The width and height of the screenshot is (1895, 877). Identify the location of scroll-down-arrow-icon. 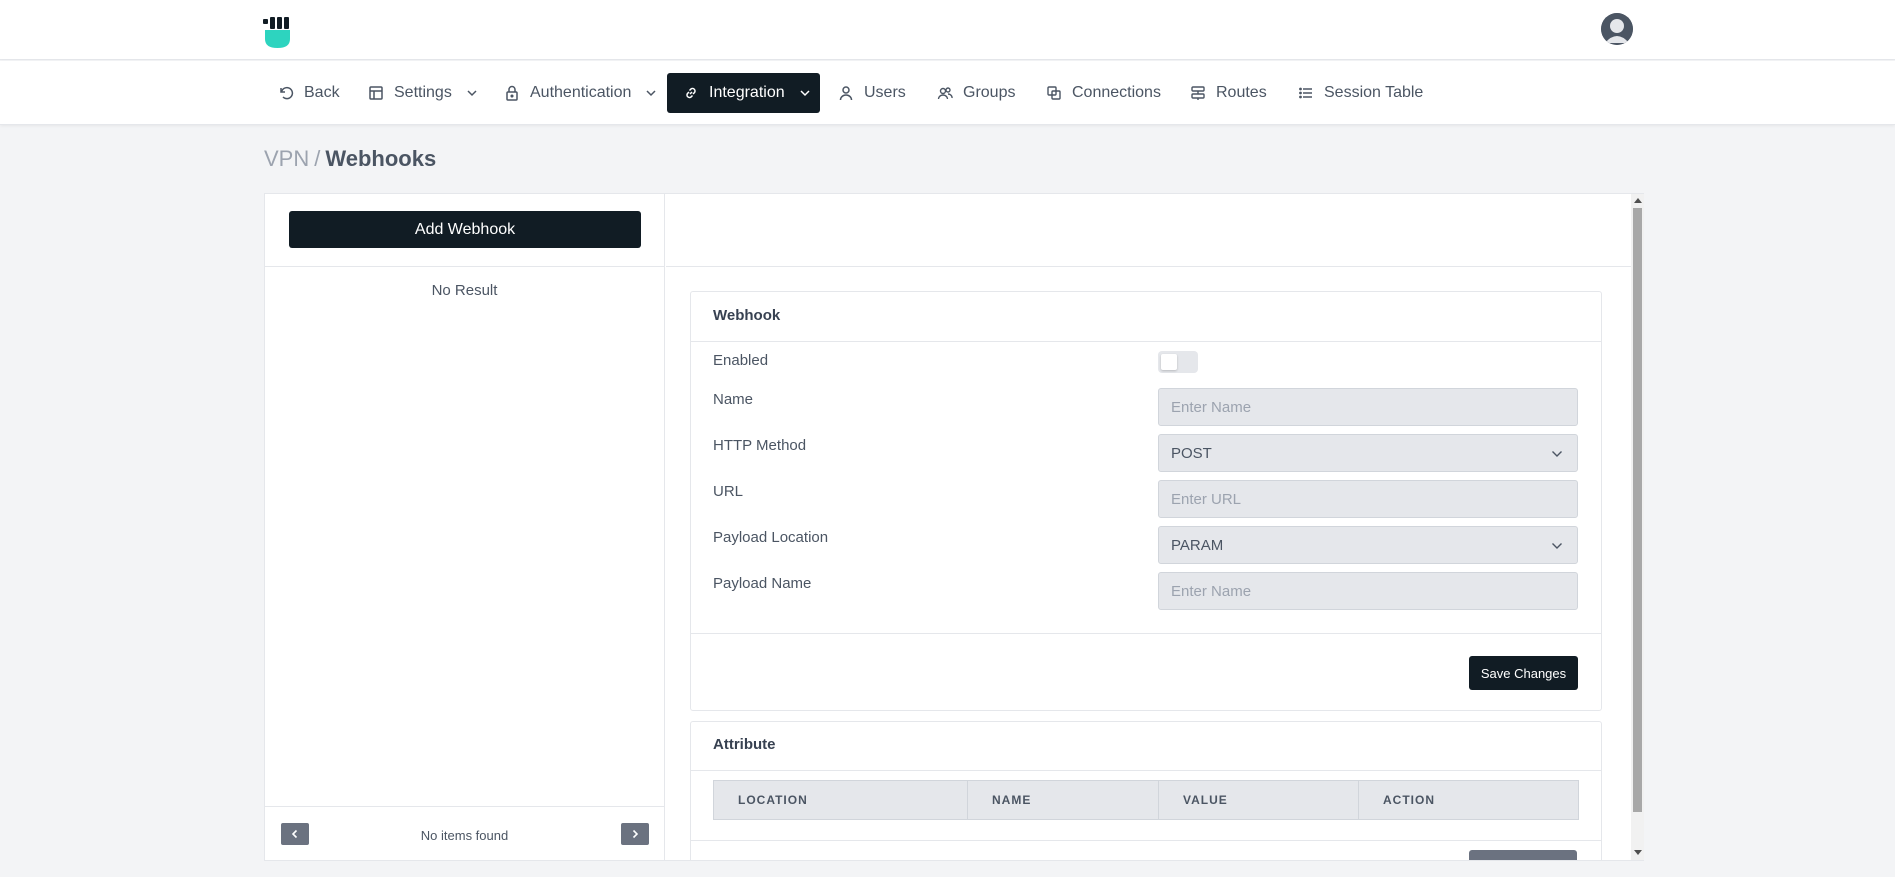
(1638, 852).